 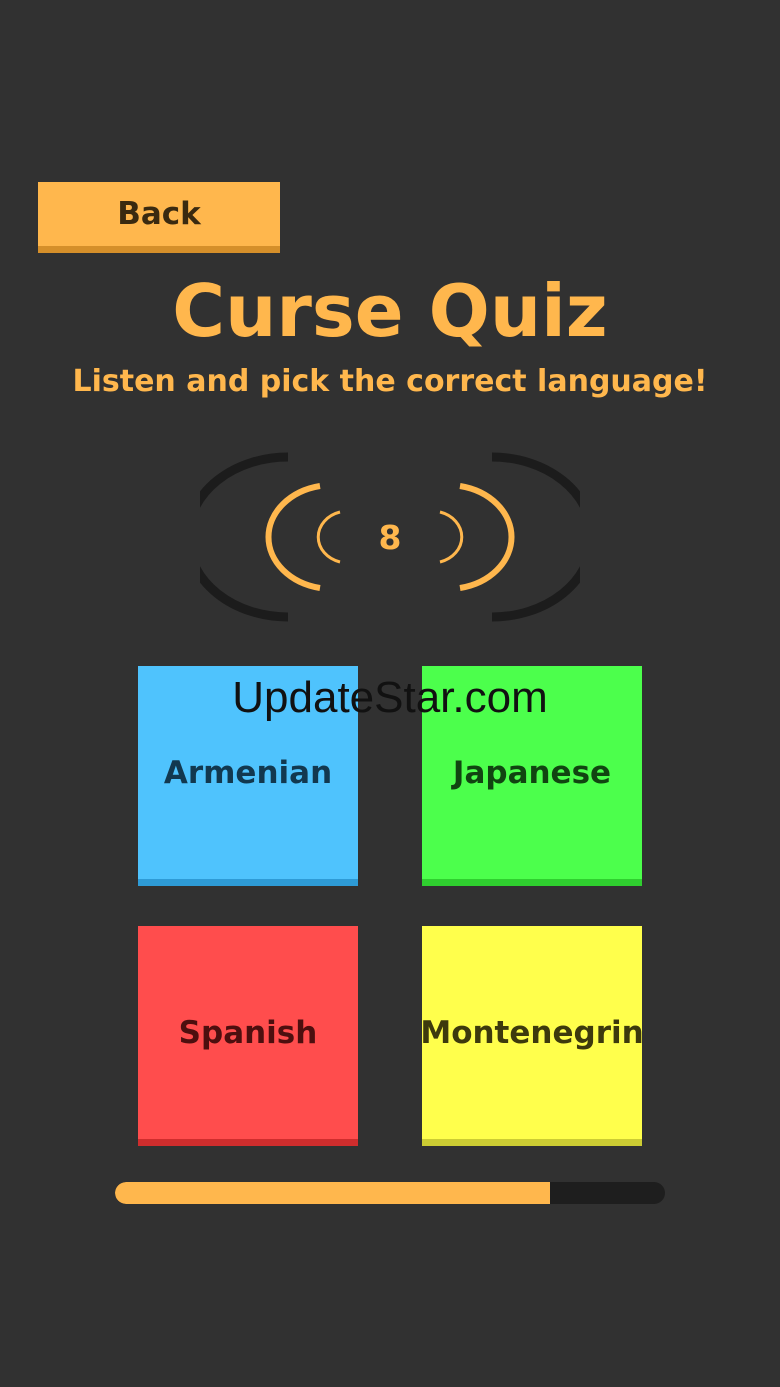 I want to click on play-sound-button: 8, so click(x=390, y=537).